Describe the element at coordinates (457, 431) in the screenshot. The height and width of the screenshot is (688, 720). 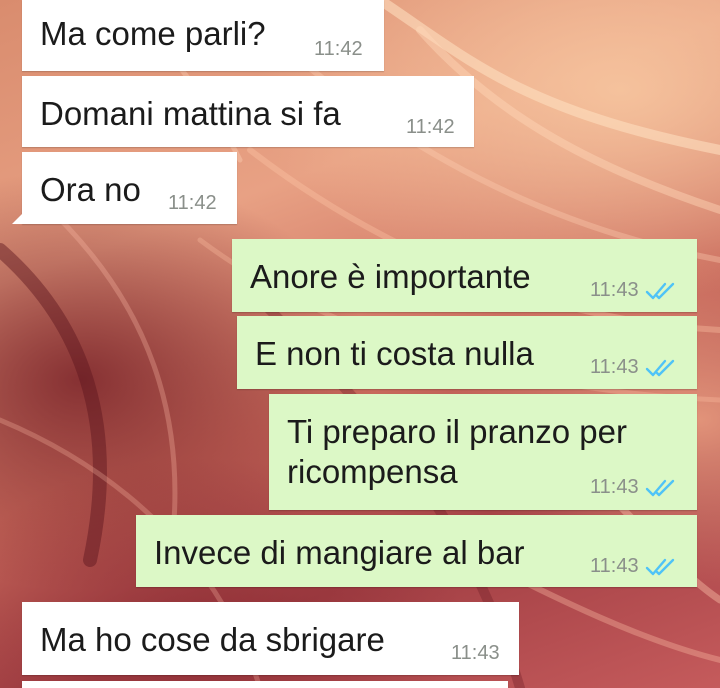
I see `message-text-line-1: Ti preparo il pranzo per` at that location.